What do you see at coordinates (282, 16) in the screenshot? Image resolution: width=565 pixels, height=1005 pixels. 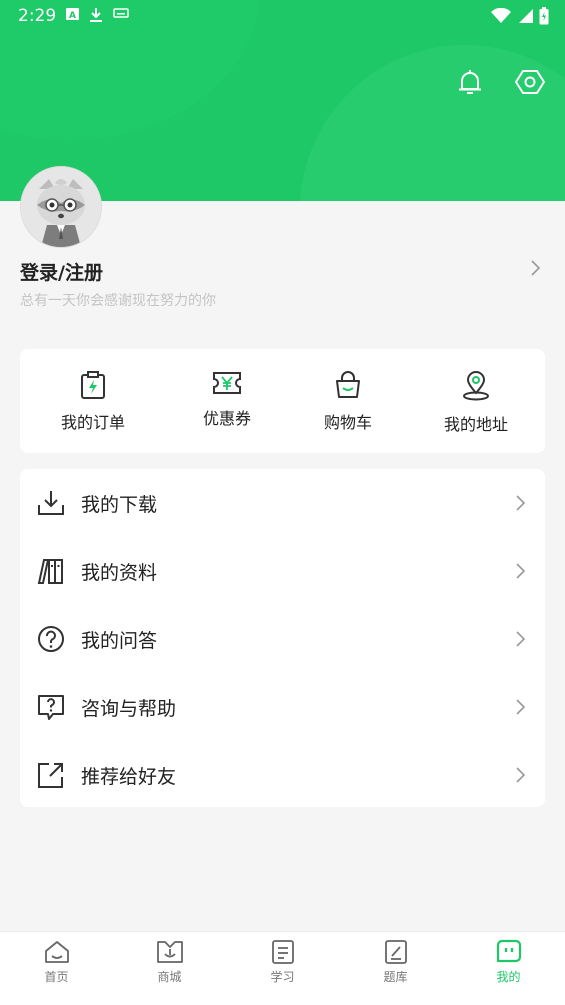 I see `status-bar: 2:29 A` at bounding box center [282, 16].